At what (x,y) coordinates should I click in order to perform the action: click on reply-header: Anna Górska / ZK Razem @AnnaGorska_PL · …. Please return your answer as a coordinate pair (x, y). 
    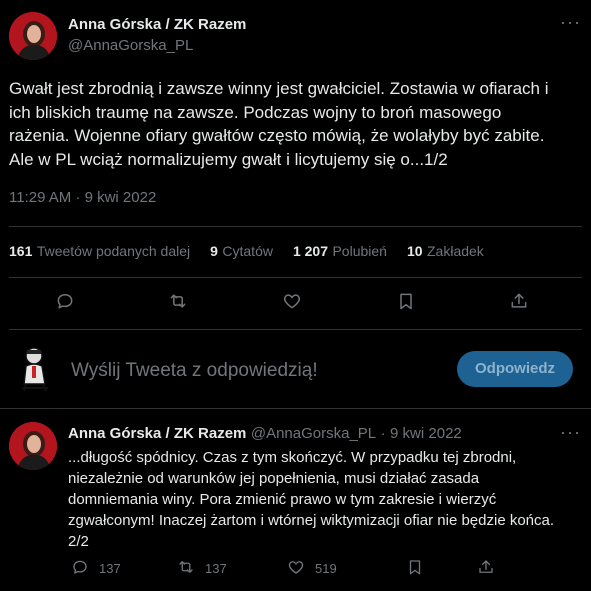
    Looking at the image, I should click on (265, 434).